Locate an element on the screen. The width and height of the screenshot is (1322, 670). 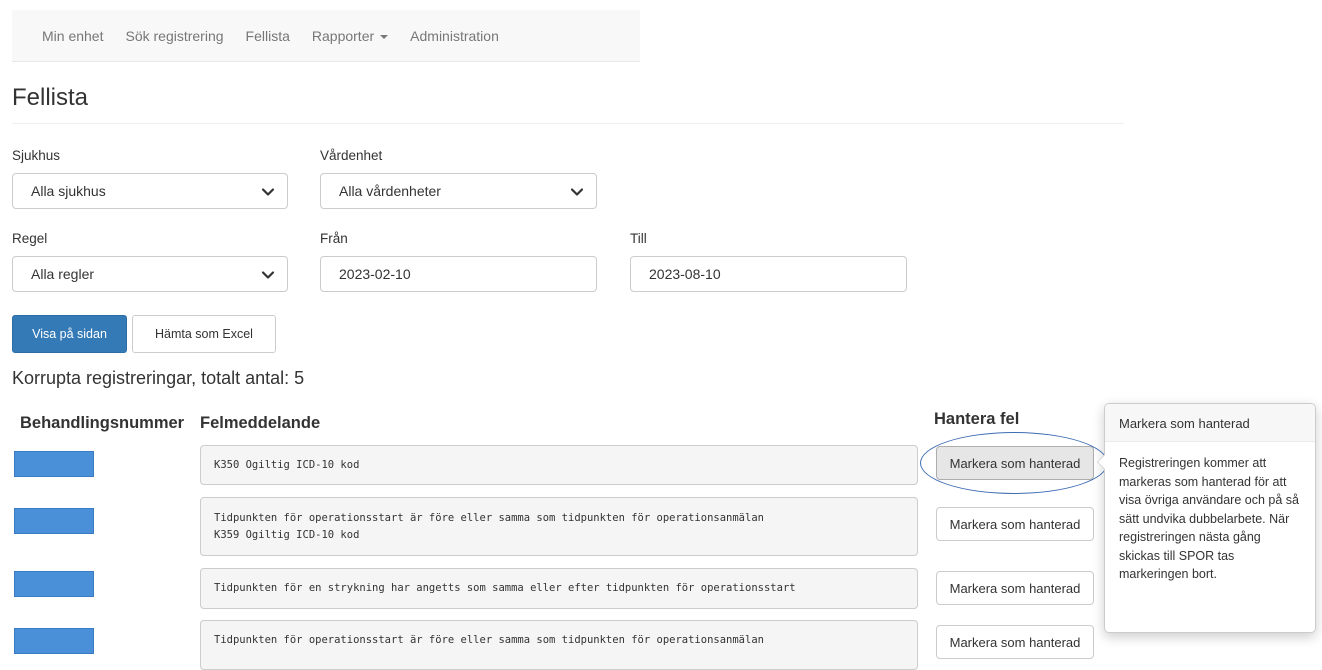
nav-administration: Administration is located at coordinates (454, 36).